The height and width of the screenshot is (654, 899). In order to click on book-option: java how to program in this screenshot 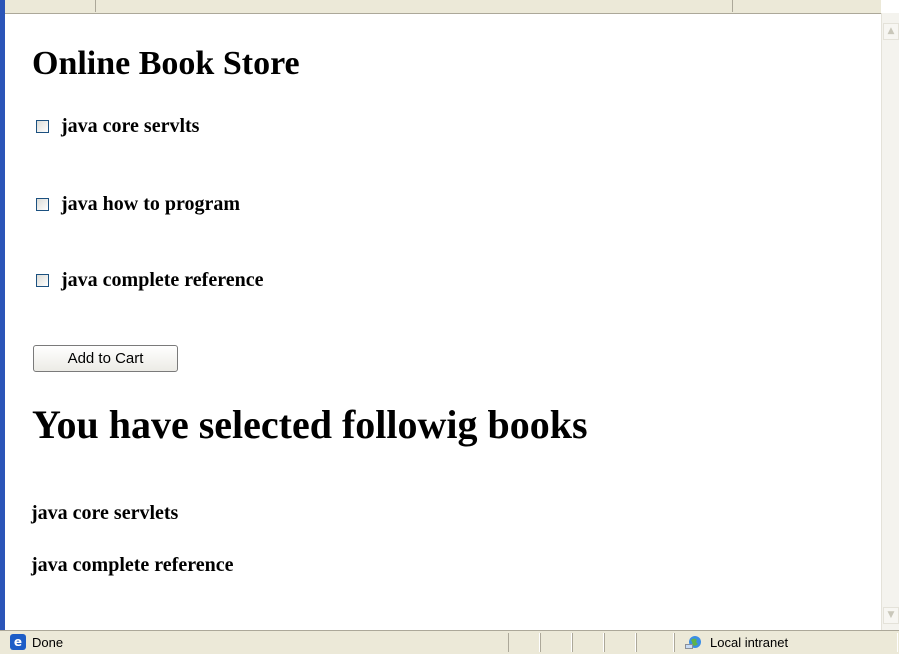, I will do `click(138, 204)`.